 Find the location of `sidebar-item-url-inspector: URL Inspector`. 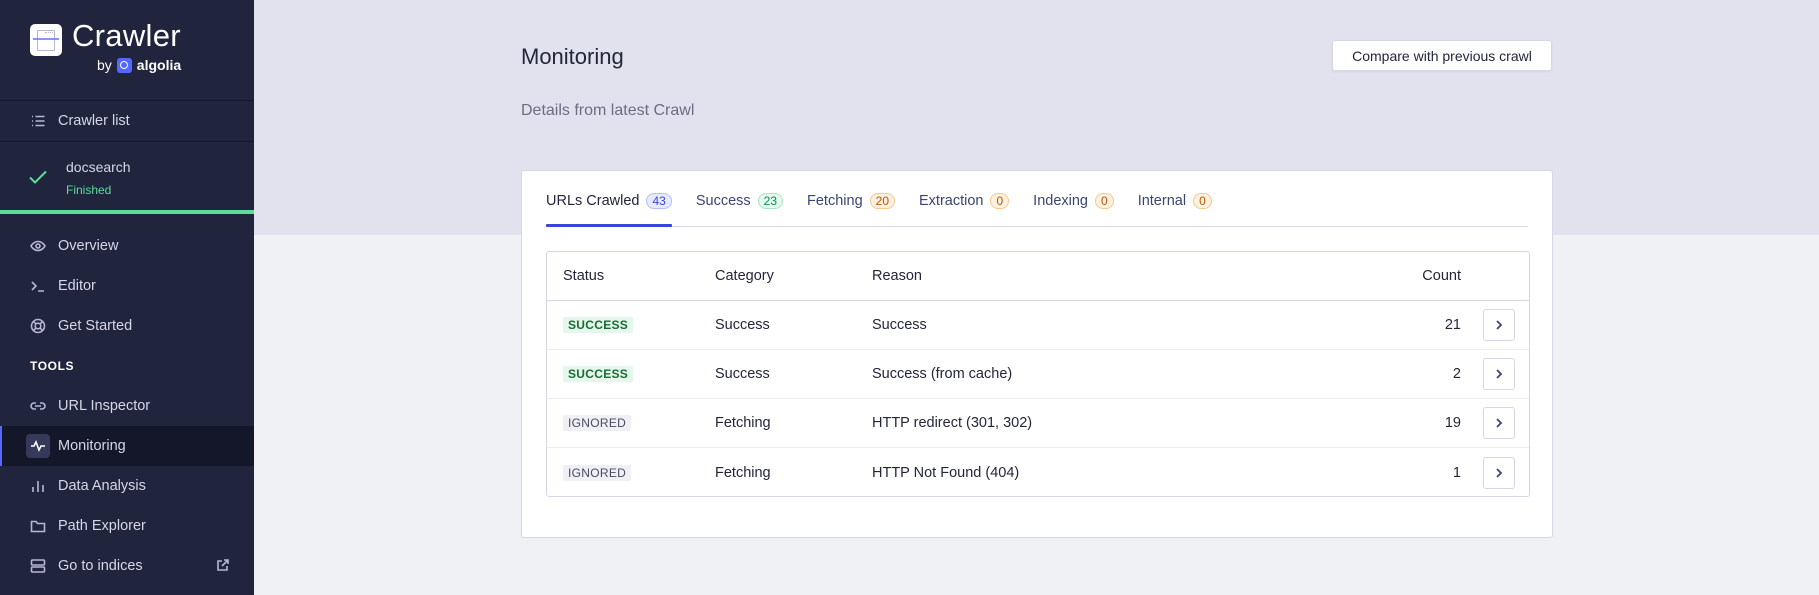

sidebar-item-url-inspector: URL Inspector is located at coordinates (127, 406).